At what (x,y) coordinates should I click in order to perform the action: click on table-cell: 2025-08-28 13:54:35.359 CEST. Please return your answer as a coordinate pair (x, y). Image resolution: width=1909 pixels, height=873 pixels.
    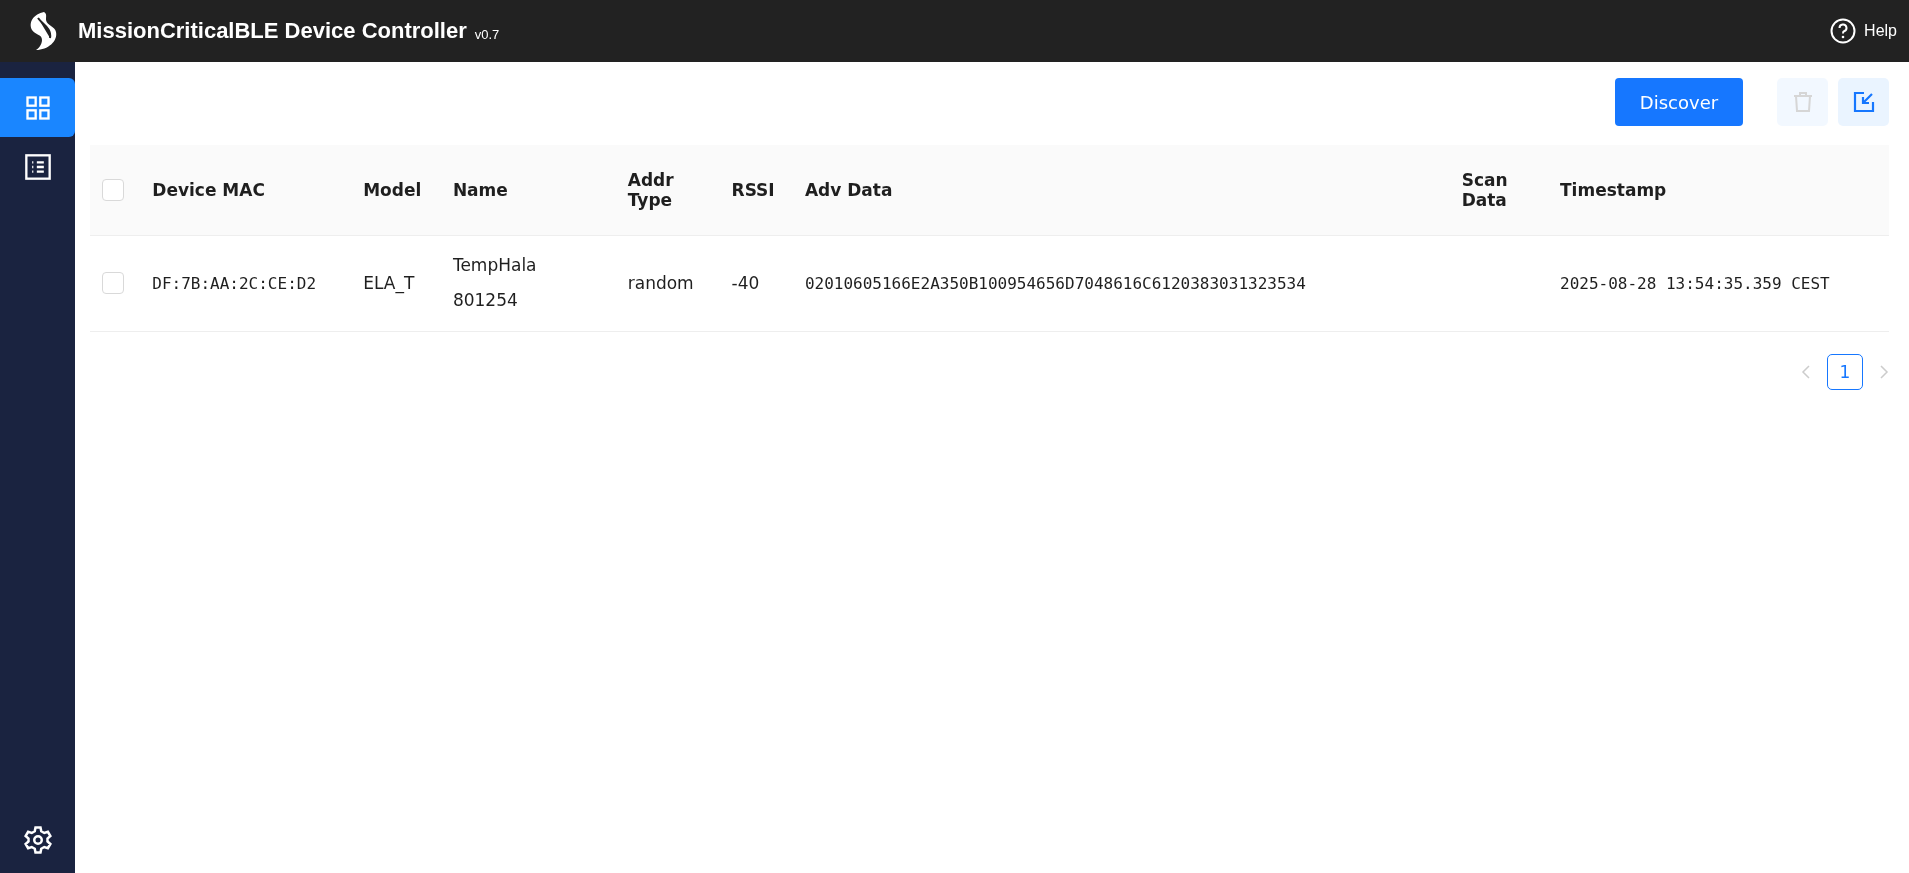
    Looking at the image, I should click on (1695, 283).